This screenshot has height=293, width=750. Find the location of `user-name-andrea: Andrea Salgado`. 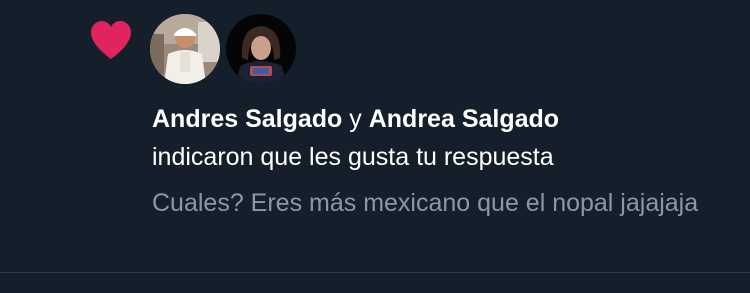

user-name-andrea: Andrea Salgado is located at coordinates (464, 119).